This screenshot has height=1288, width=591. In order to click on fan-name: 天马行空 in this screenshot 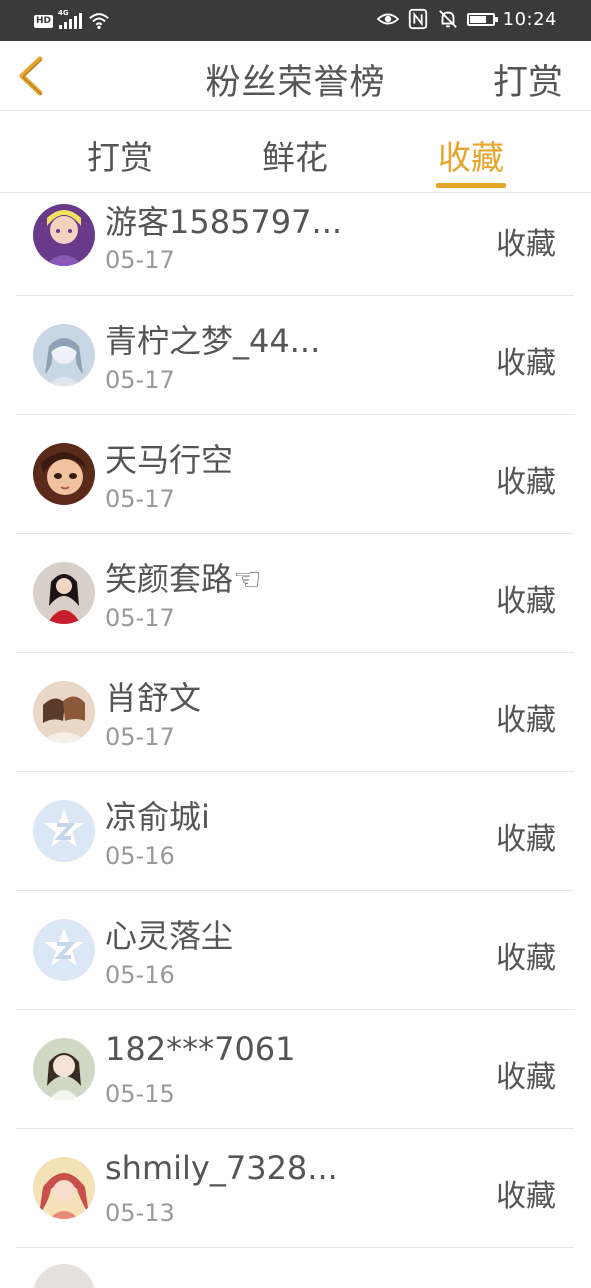, I will do `click(169, 460)`.